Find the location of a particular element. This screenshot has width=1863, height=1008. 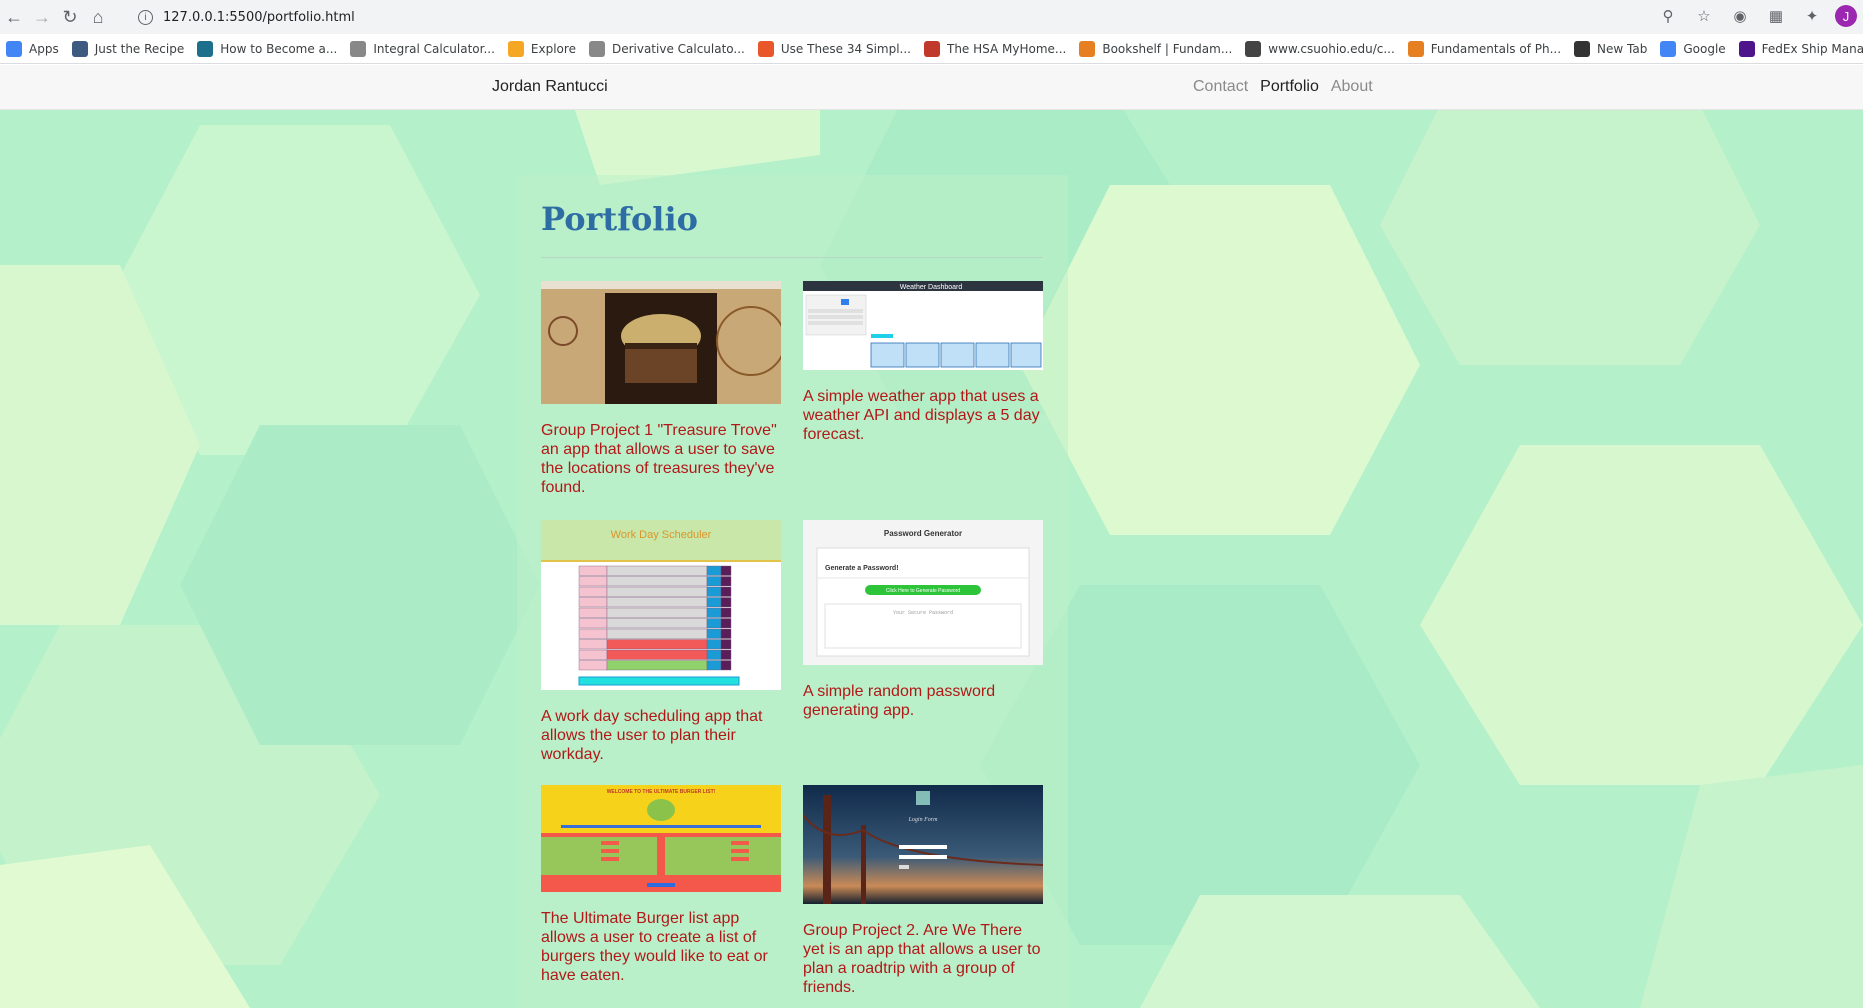

bookmark-item: Just the Recipe is located at coordinates (131, 49).